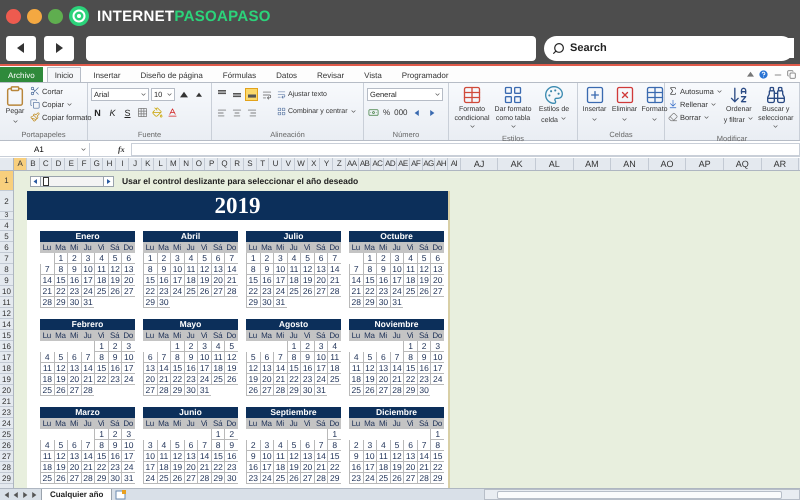 The width and height of the screenshot is (800, 500). I want to click on column-header: I, so click(122, 164).